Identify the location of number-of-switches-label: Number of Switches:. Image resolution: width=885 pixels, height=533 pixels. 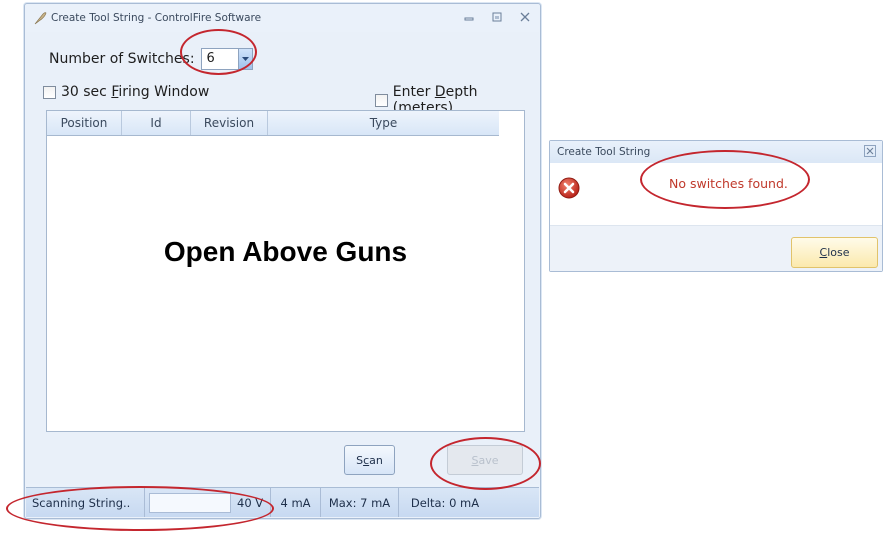
(122, 59).